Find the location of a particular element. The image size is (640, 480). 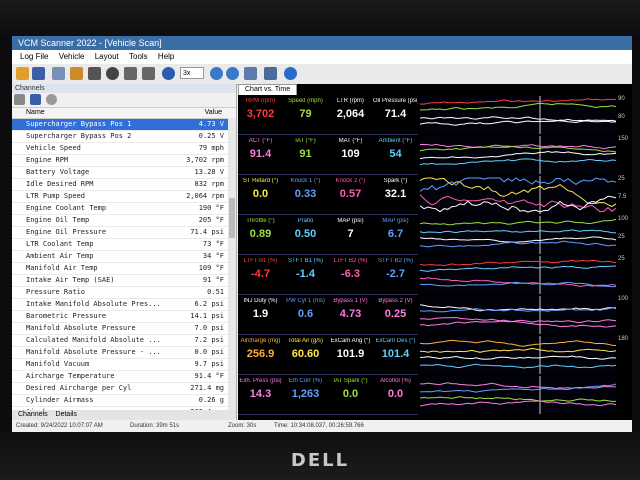

channel-name: Supercharger Bypass Pos 1 is located at coordinates (79, 124).